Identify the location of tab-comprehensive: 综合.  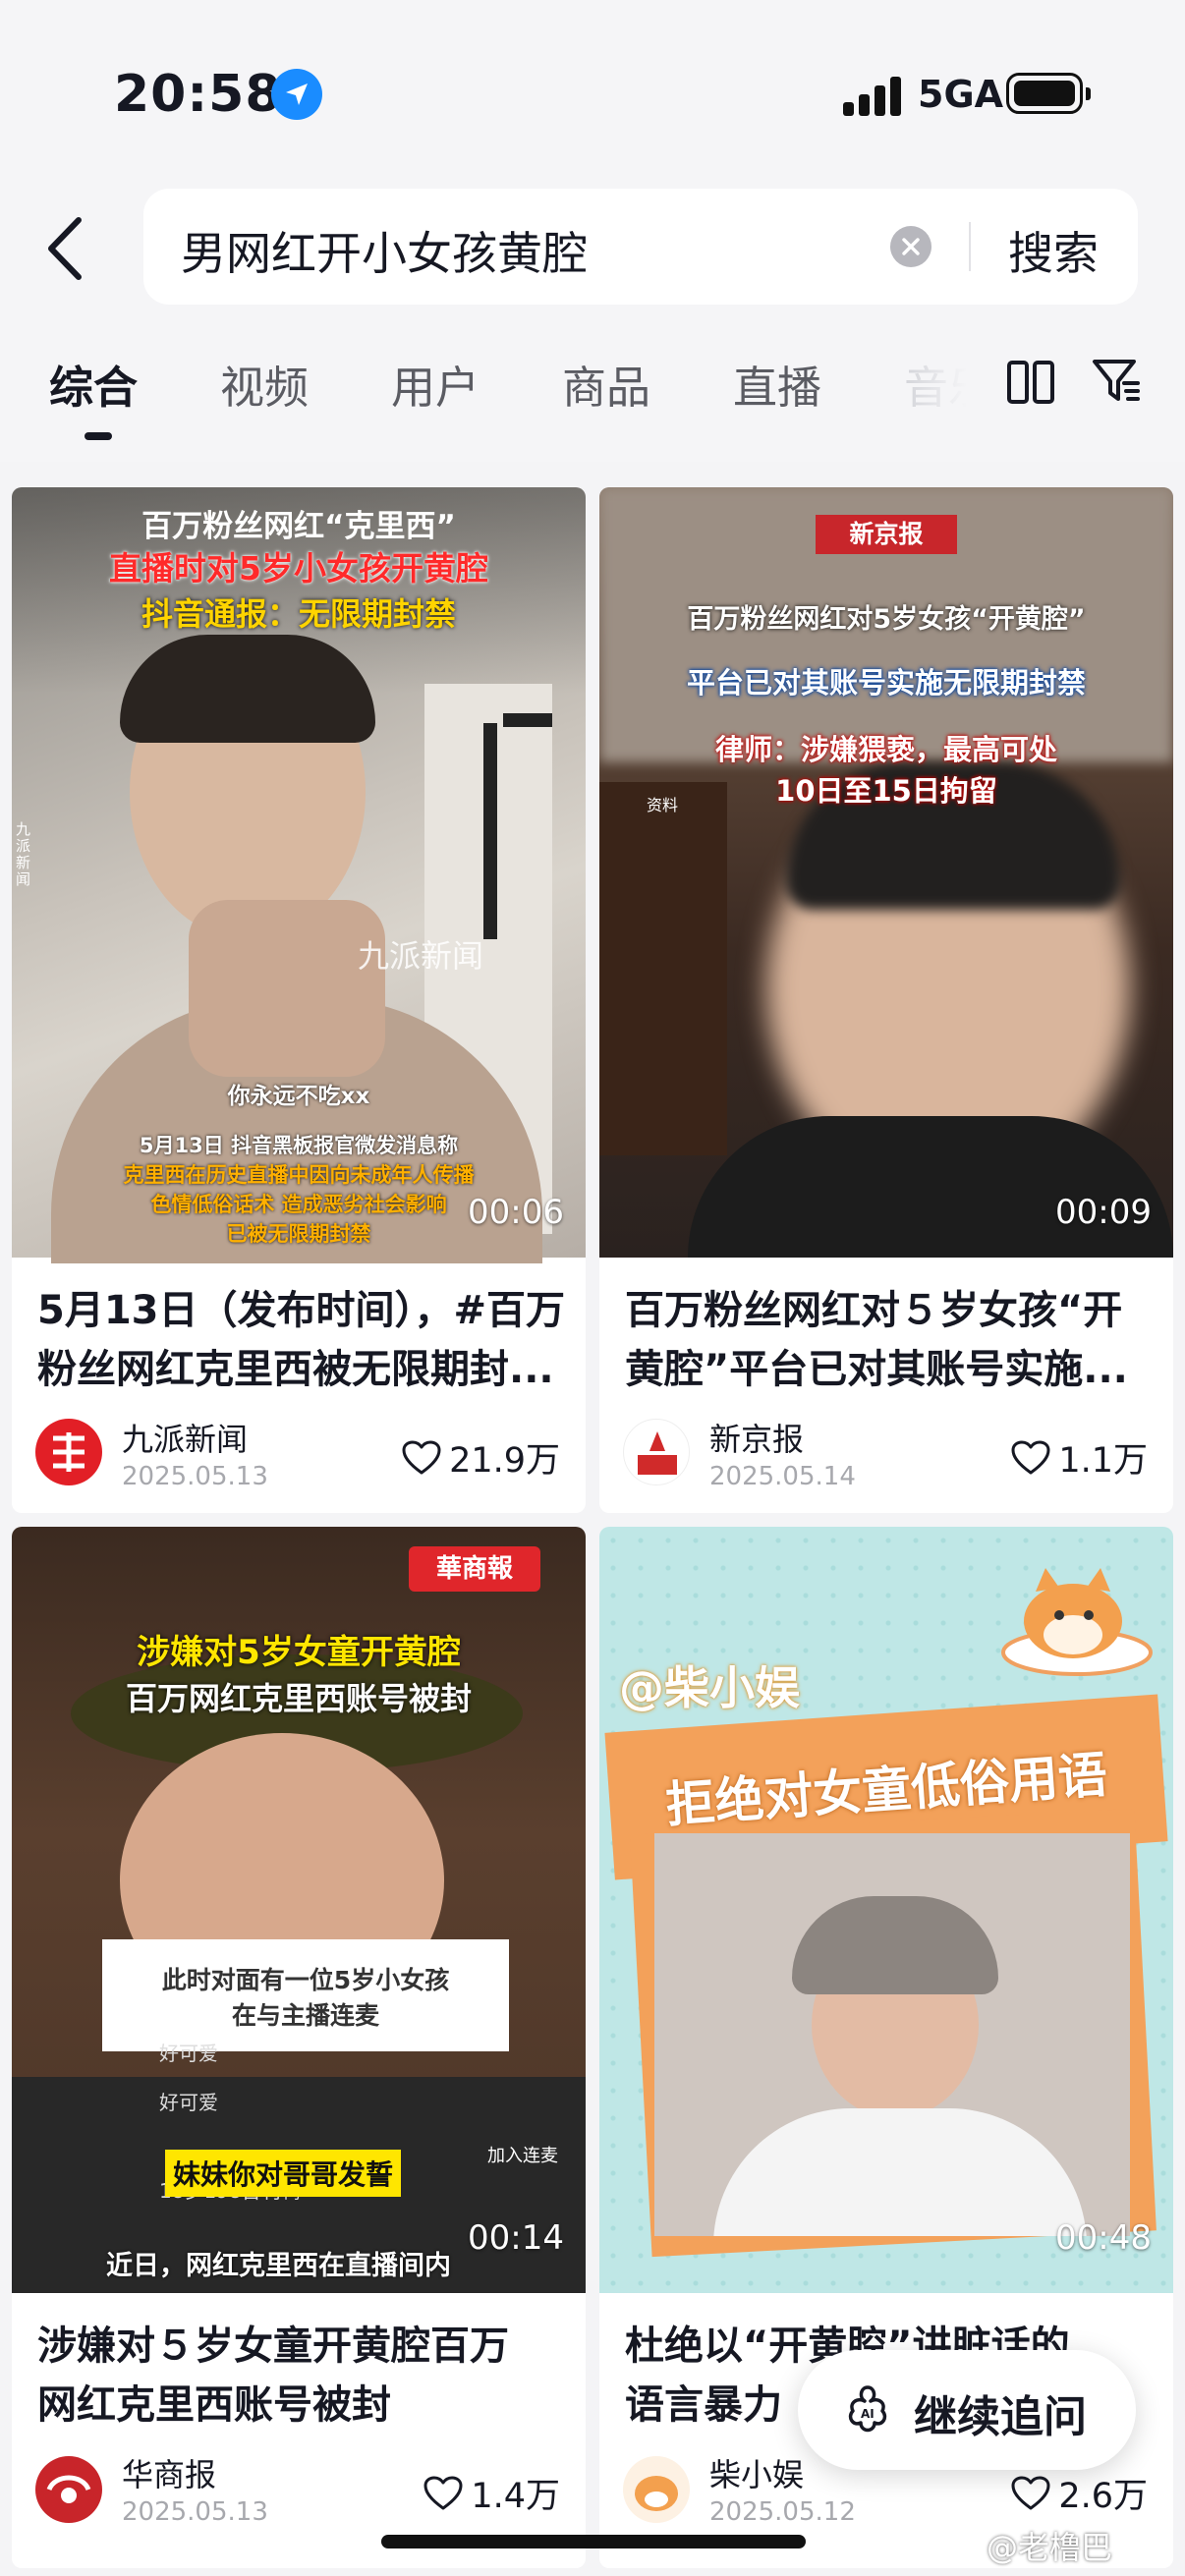
(93, 384).